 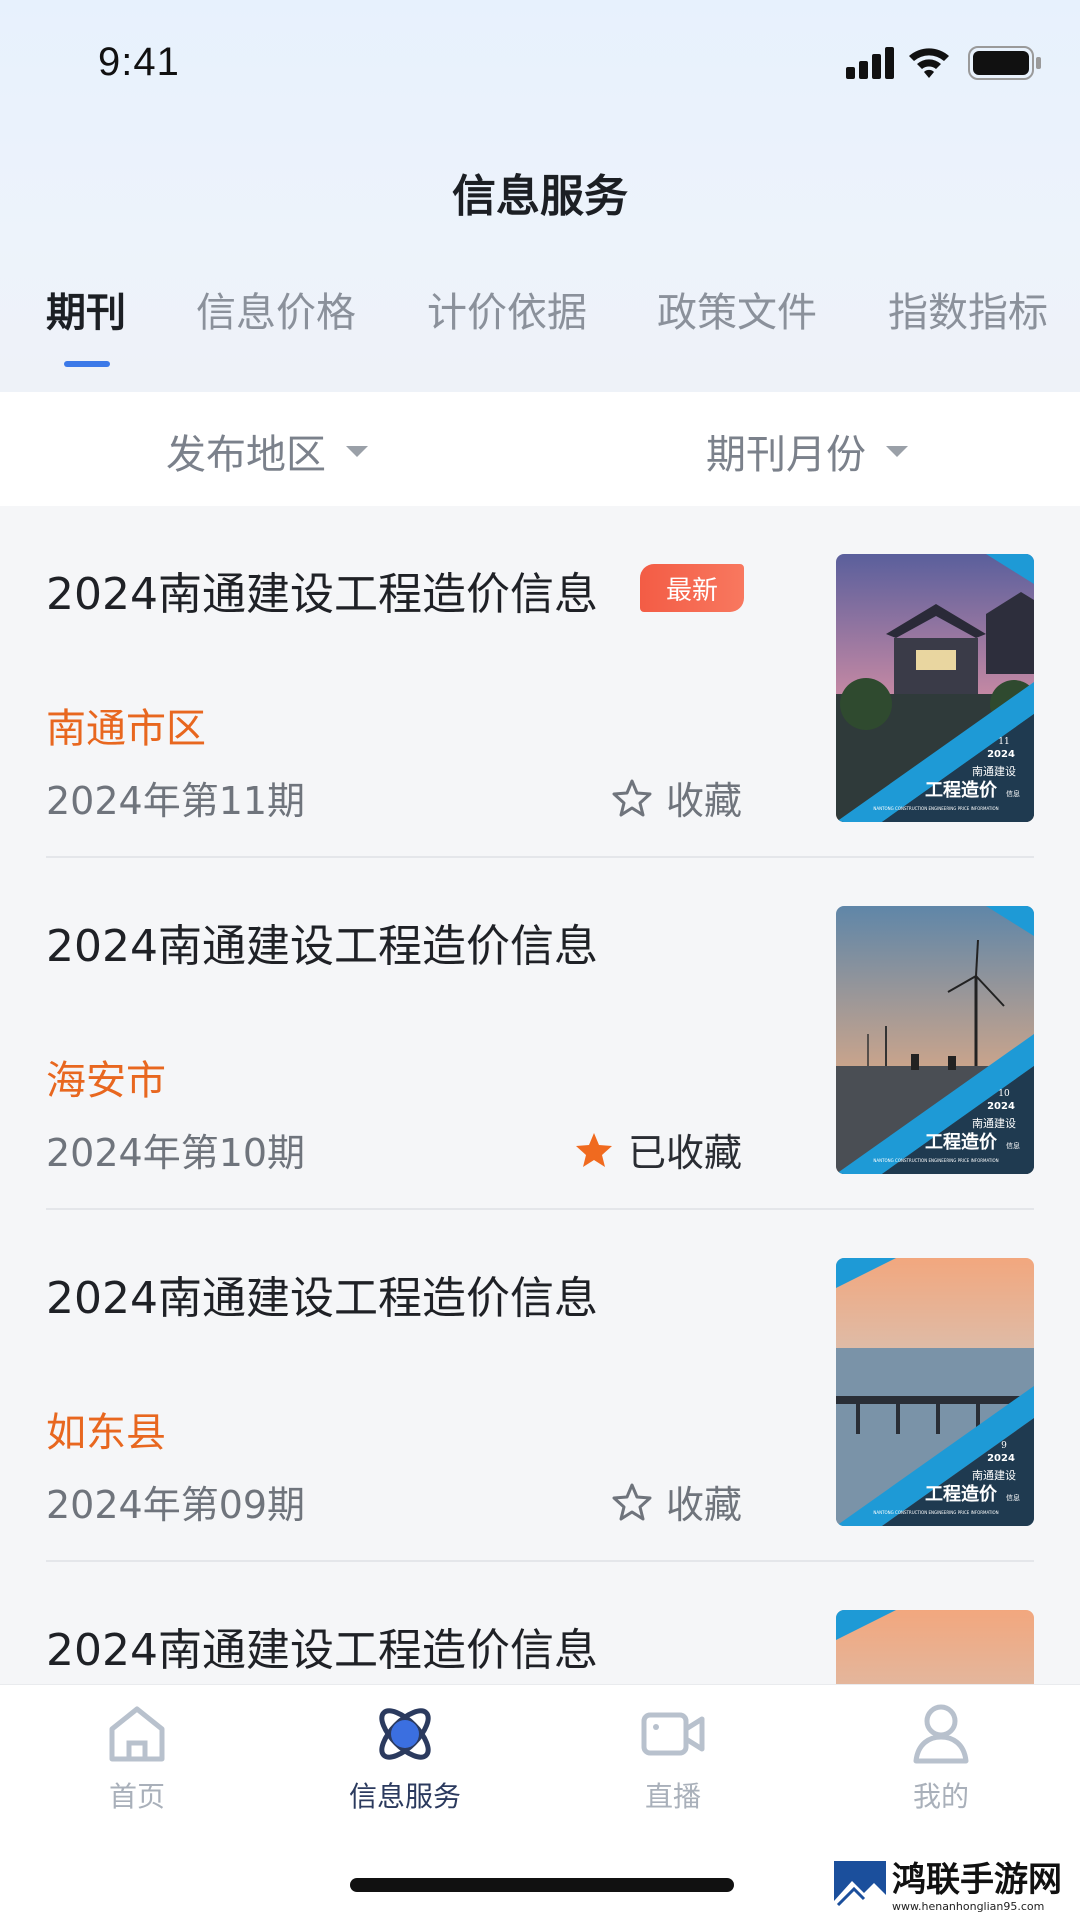 I want to click on tab-journals: 期刊, so click(x=86, y=309).